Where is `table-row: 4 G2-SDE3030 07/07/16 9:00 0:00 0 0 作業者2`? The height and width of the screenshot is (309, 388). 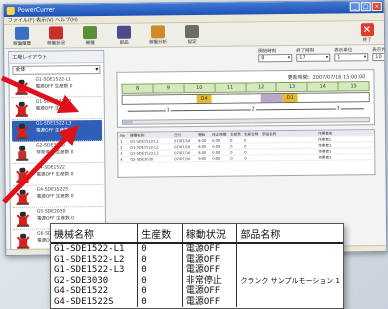 table-row: 4 G2-SDE3030 07/07/16 9:00 0:00 0 0 作業者2 is located at coordinates (246, 158).